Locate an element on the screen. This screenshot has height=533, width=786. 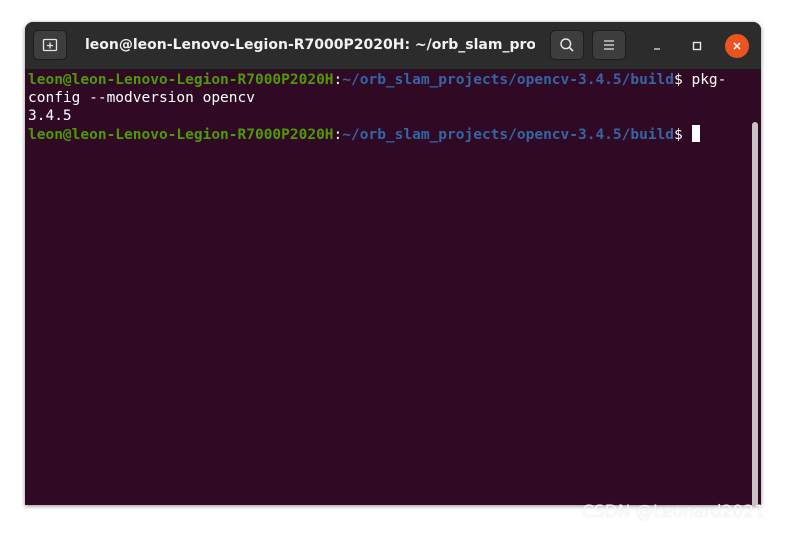
terminal-line: config --modversion opencv is located at coordinates (141, 98).